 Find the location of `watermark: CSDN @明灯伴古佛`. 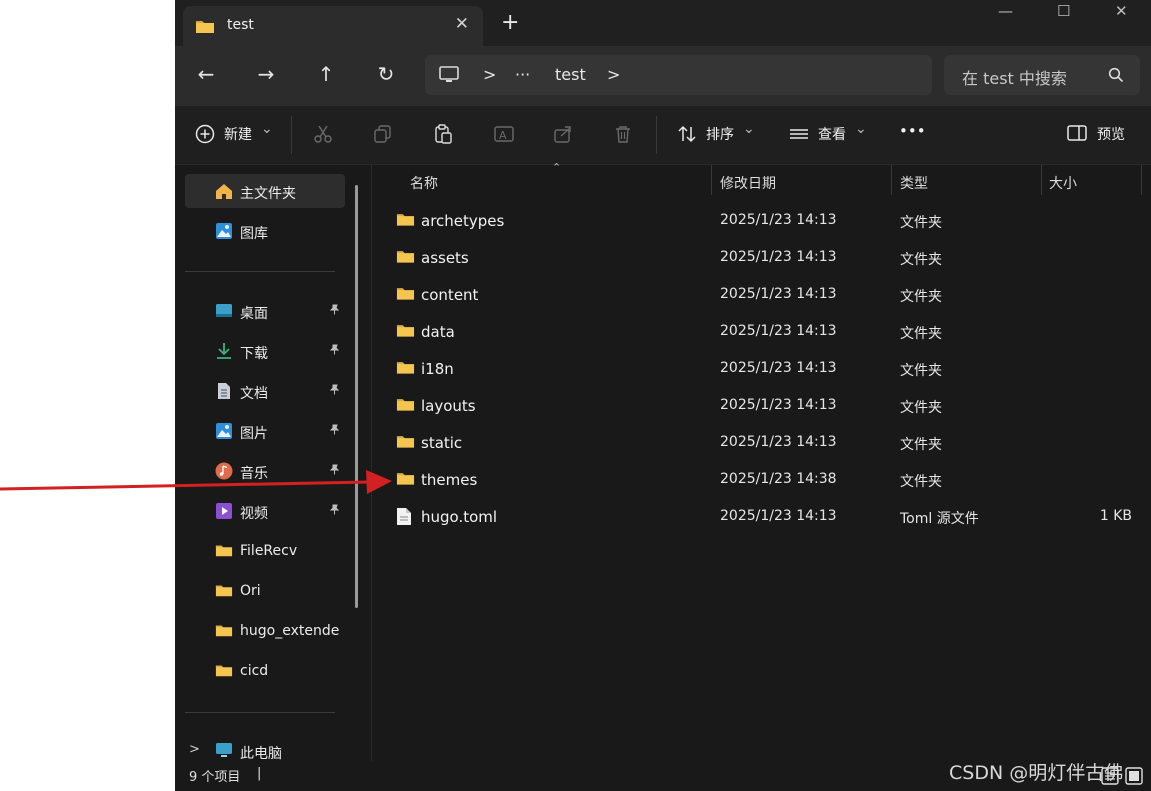

watermark: CSDN @明灯伴古佛 is located at coordinates (1036, 773).